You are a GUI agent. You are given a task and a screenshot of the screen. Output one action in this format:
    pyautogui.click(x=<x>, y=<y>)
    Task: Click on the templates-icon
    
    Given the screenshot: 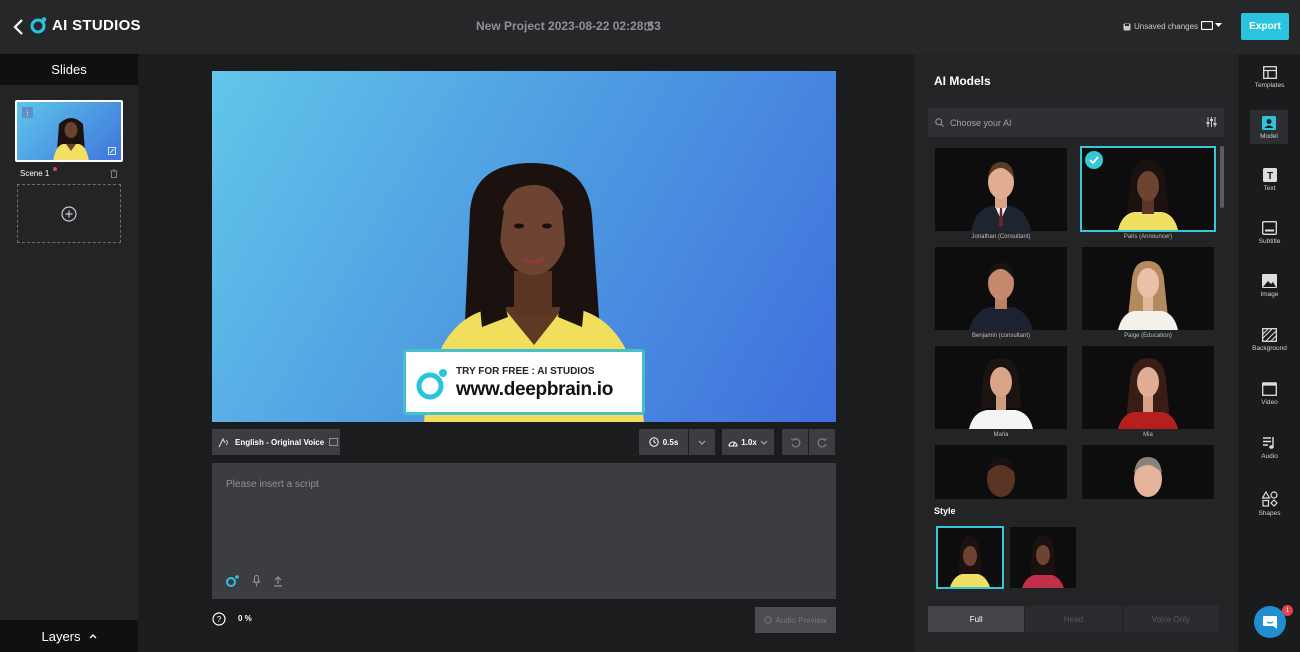 What is the action you would take?
    pyautogui.click(x=1269, y=72)
    